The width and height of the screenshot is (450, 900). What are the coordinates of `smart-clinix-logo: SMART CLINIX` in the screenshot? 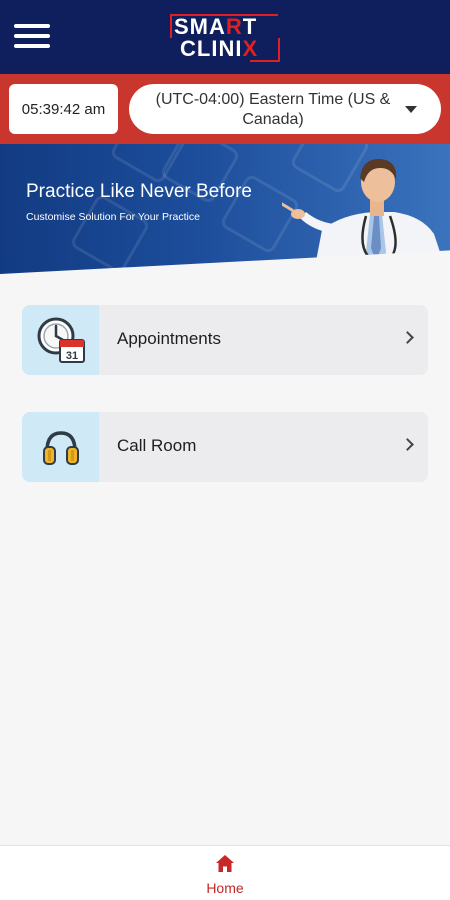 It's located at (225, 38).